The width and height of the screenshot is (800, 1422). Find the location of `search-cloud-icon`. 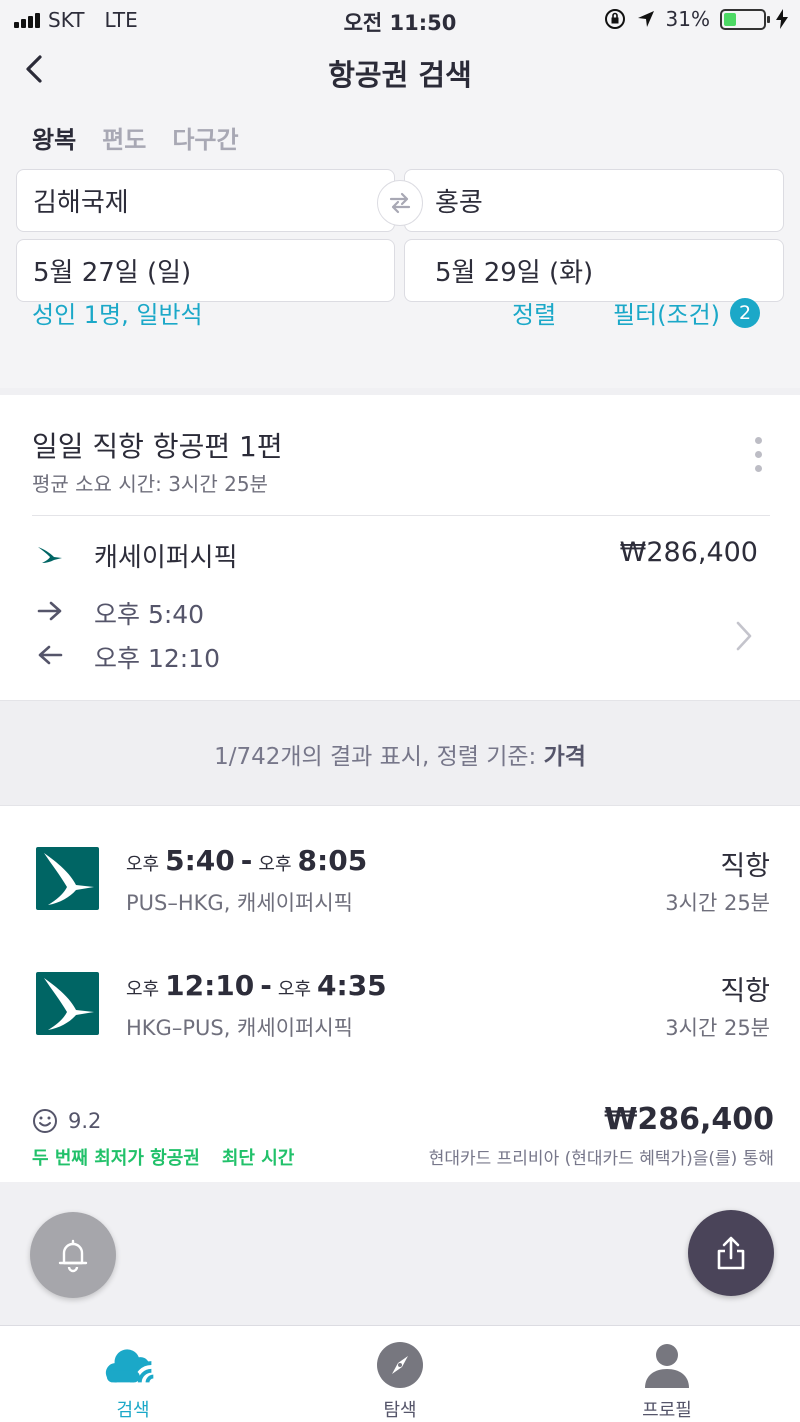

search-cloud-icon is located at coordinates (129, 1366).